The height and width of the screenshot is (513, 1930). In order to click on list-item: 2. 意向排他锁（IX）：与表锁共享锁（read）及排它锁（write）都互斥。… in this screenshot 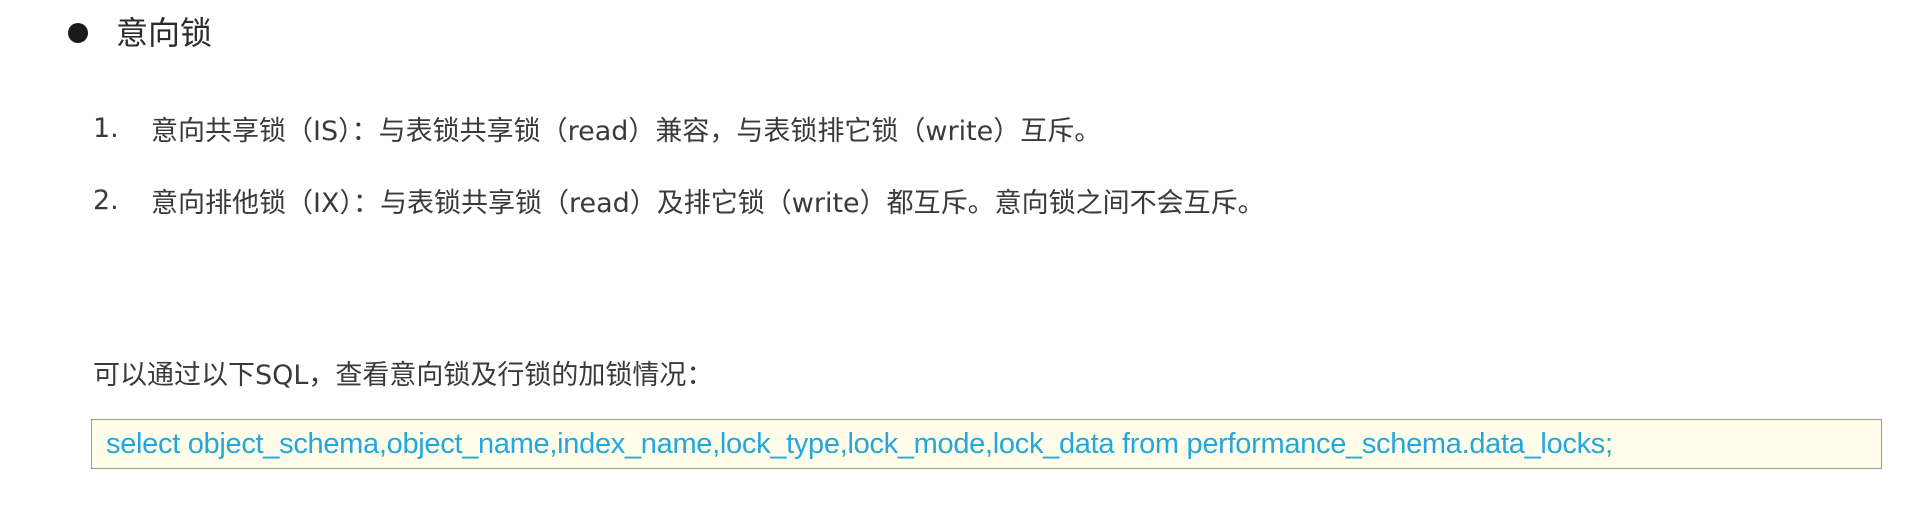, I will do `click(679, 200)`.